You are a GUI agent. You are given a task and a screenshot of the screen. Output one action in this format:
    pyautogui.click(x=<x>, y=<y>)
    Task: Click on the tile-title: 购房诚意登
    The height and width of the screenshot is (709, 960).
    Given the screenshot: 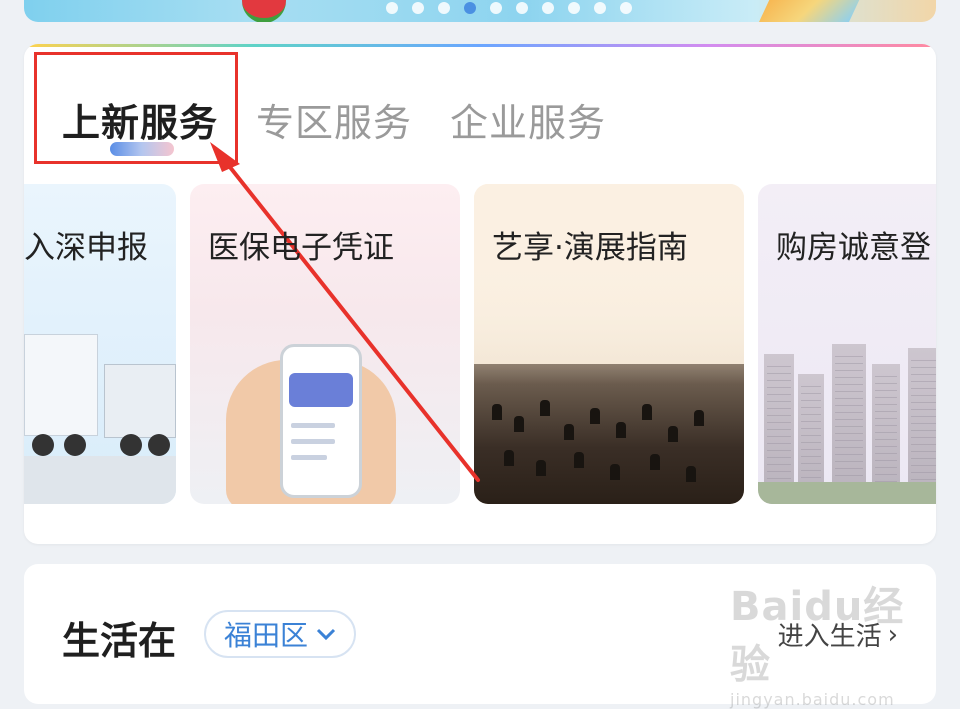 What is the action you would take?
    pyautogui.click(x=853, y=248)
    